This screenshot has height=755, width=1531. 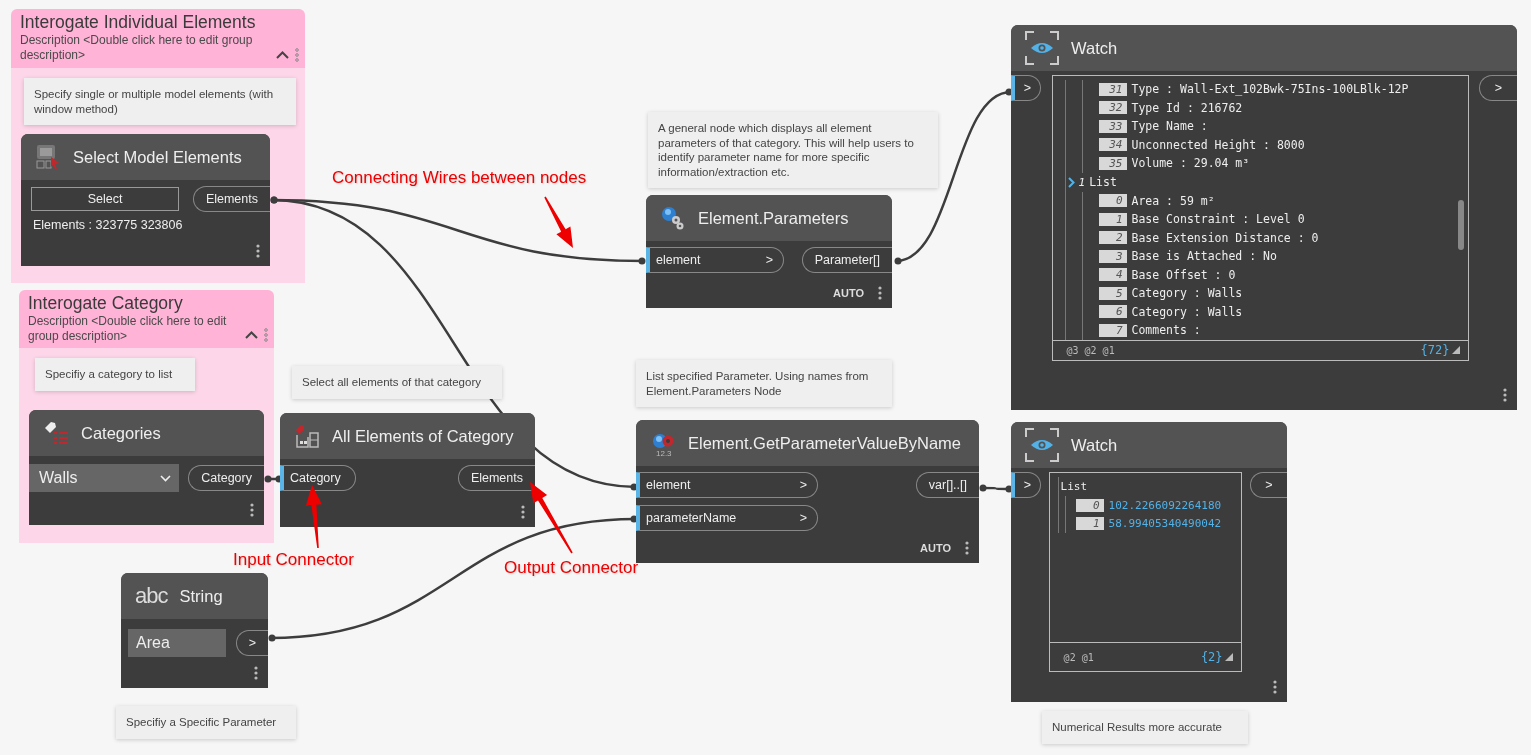 What do you see at coordinates (1165, 505) in the screenshot?
I see `tree-item-text: 102.2266092264180` at bounding box center [1165, 505].